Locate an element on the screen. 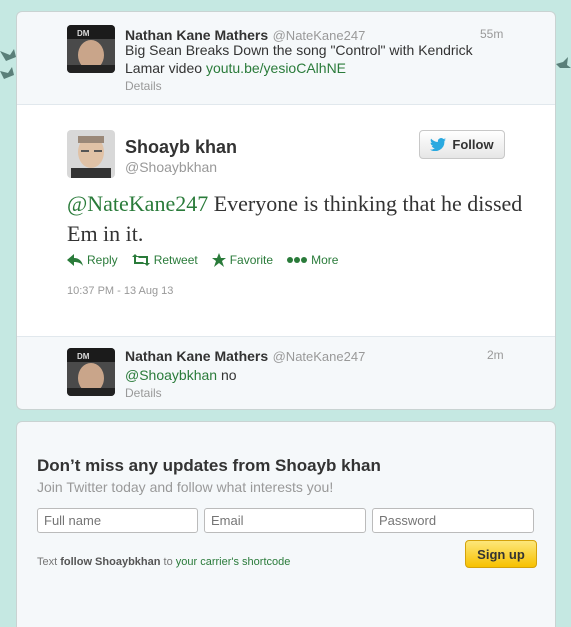 The height and width of the screenshot is (627, 571). reply-icon is located at coordinates (75, 260).